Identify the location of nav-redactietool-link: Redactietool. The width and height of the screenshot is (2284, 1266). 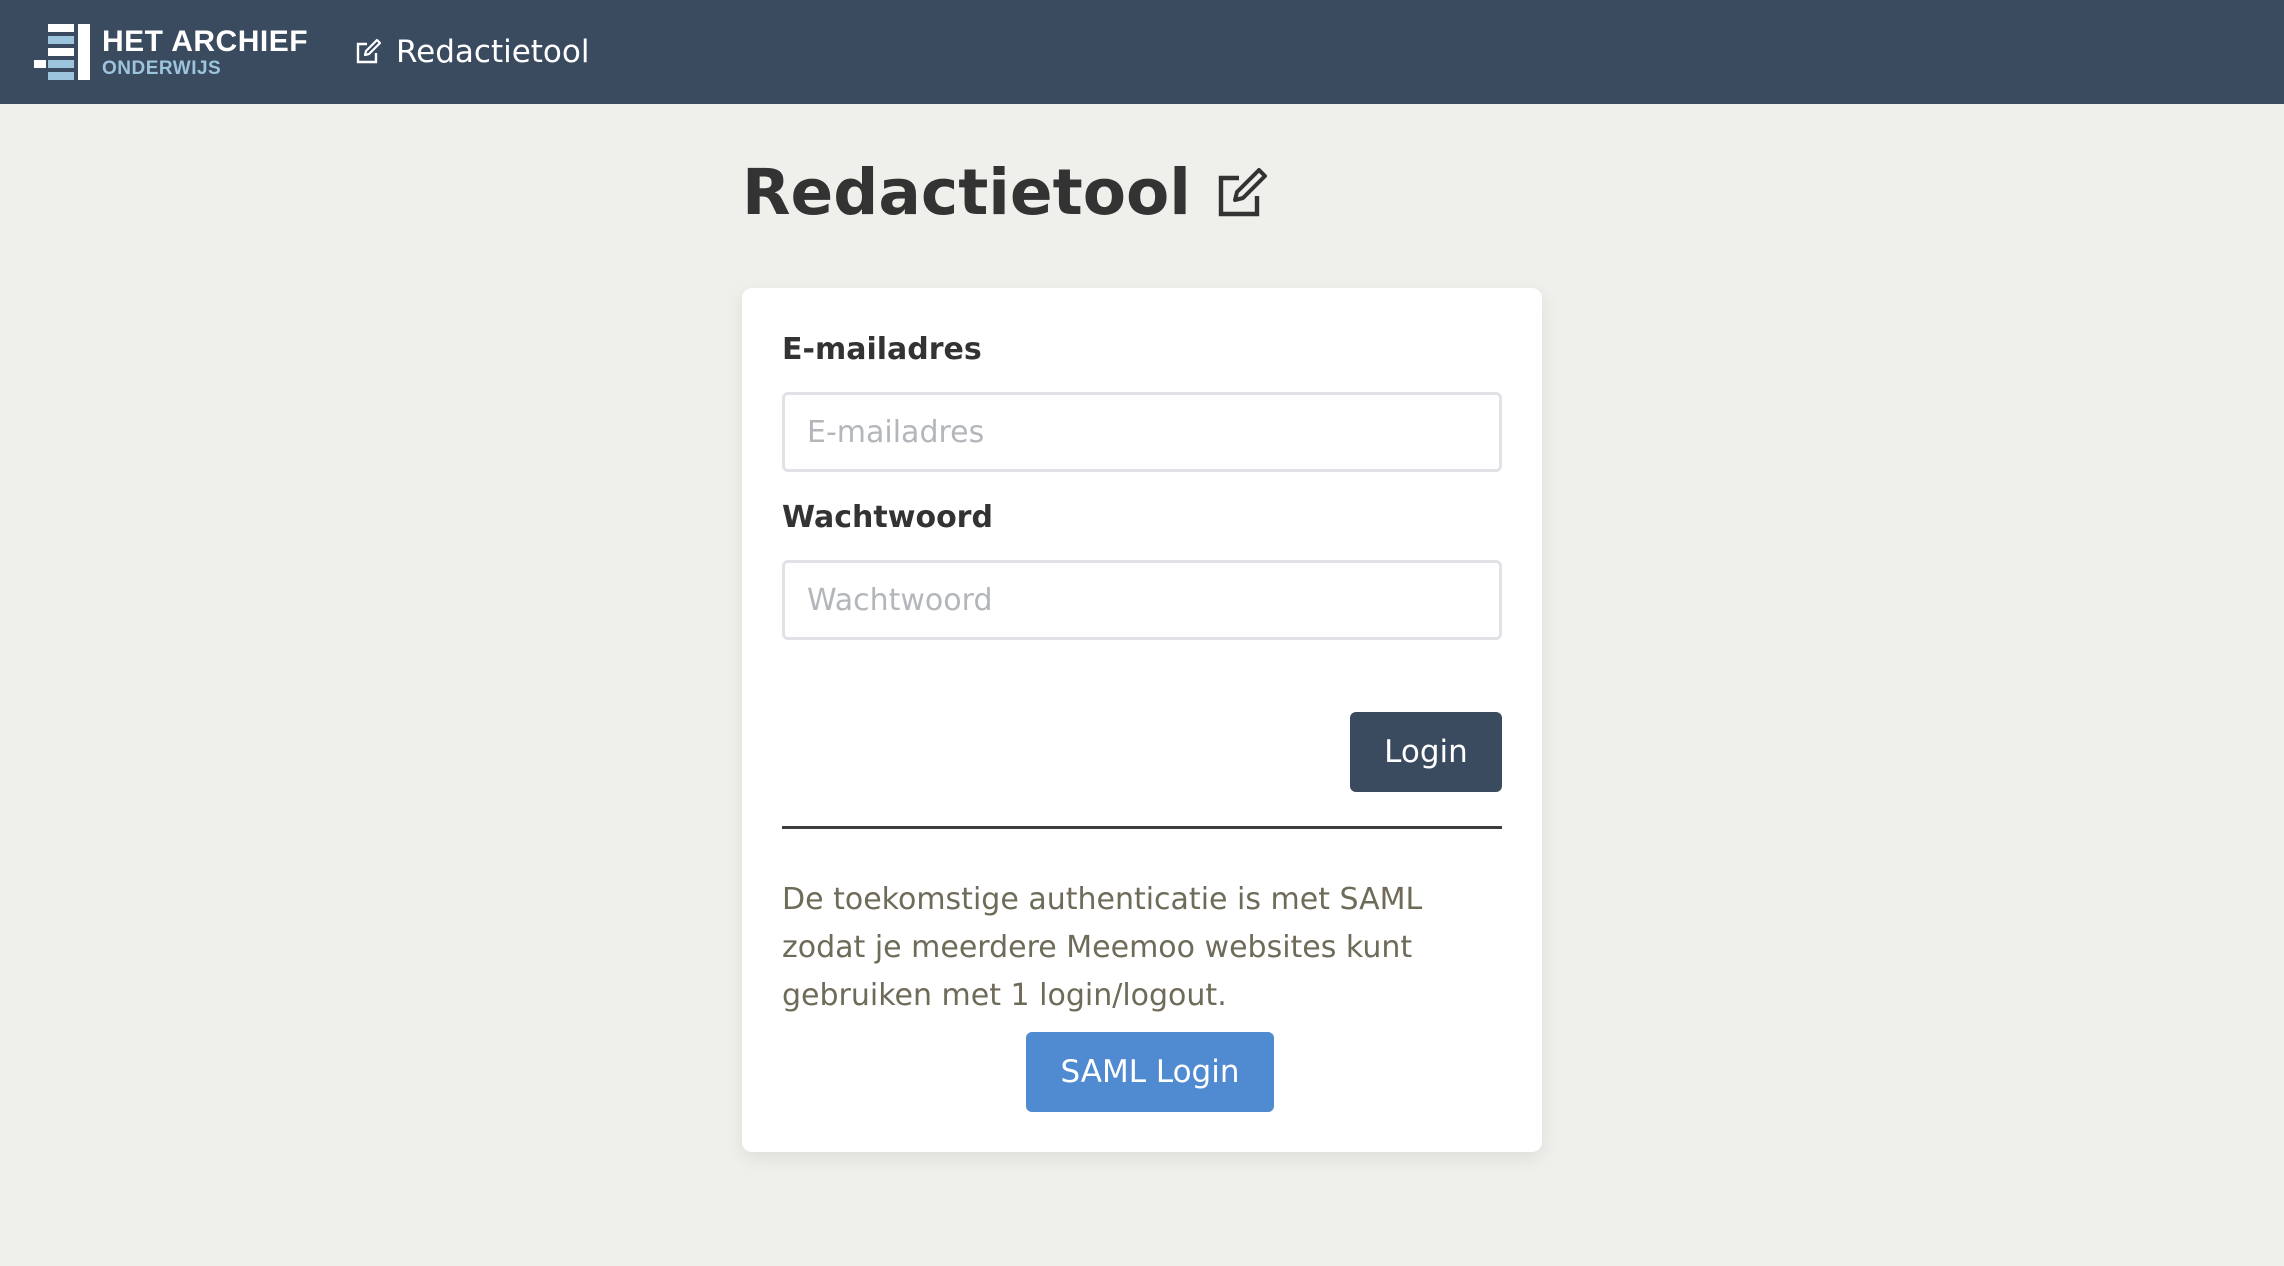
(471, 52).